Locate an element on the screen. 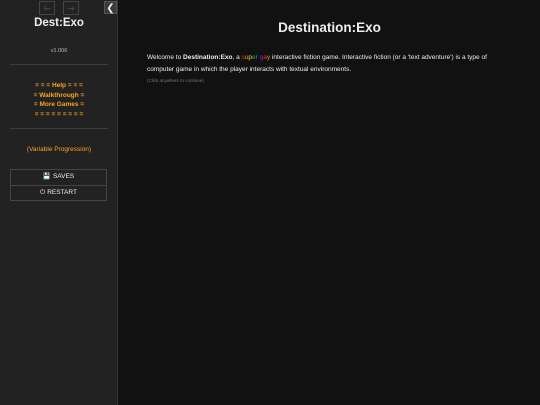  rainbow-text: super gay is located at coordinates (256, 57).